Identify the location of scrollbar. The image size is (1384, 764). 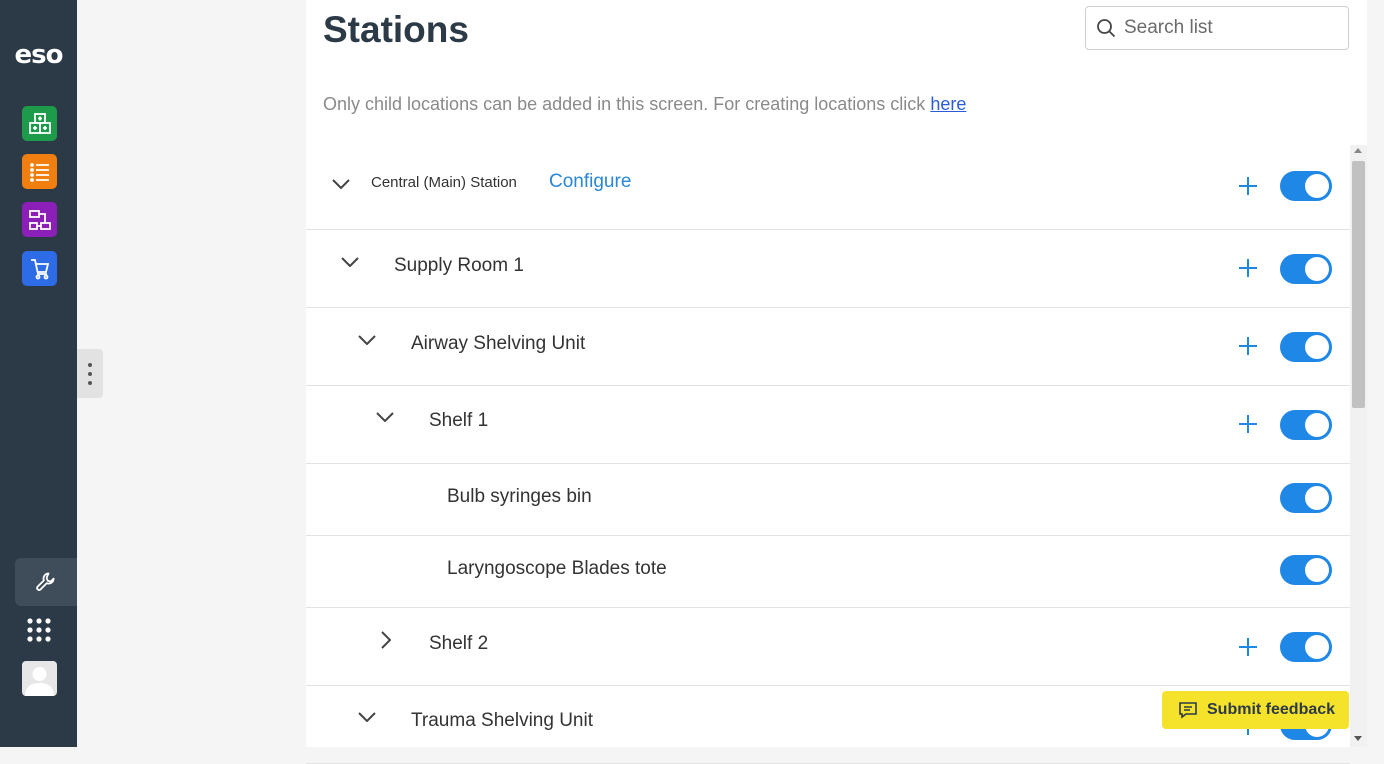
(1358, 446).